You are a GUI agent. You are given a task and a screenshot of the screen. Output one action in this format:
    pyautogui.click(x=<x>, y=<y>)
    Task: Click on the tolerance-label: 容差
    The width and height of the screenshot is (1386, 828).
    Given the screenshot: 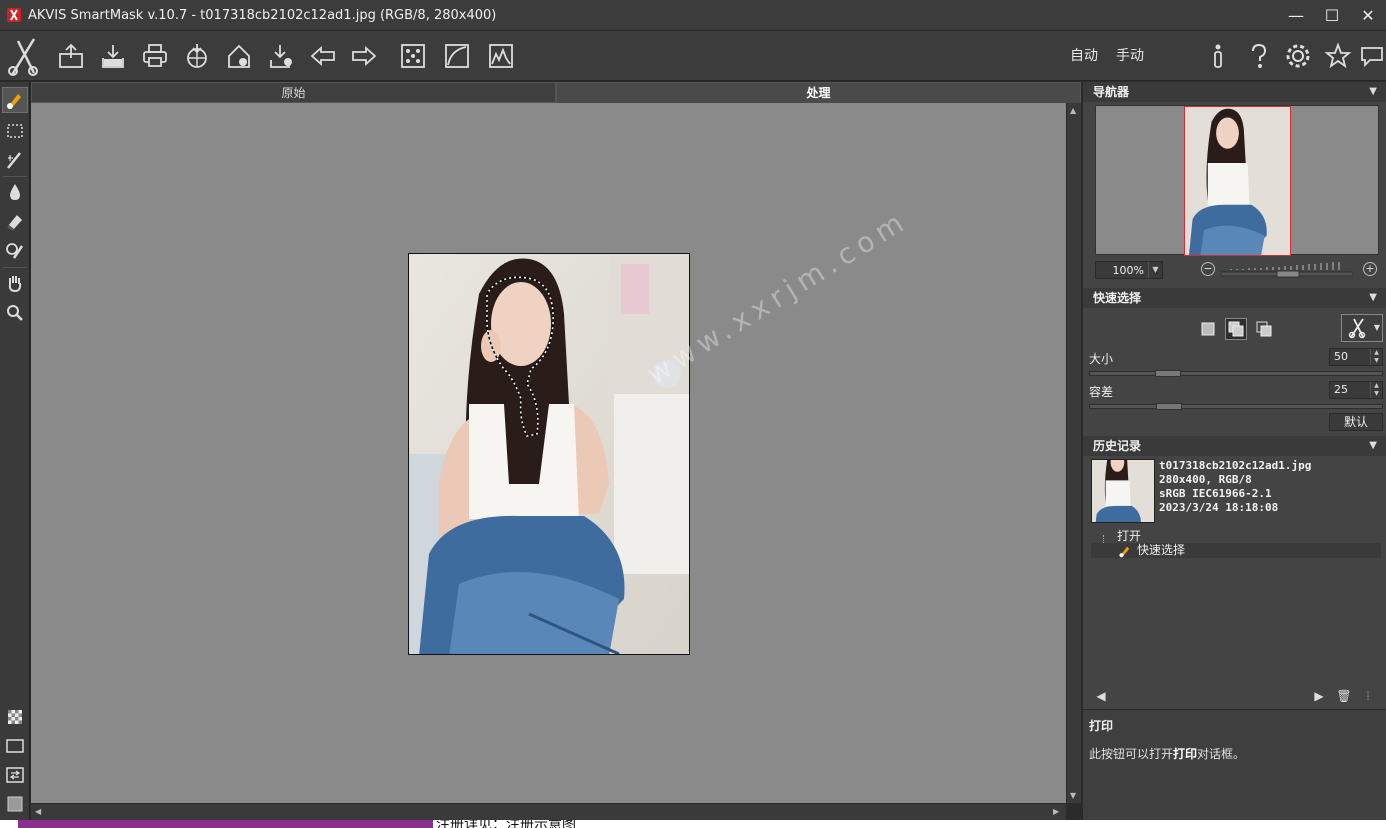 What is the action you would take?
    pyautogui.click(x=1101, y=392)
    